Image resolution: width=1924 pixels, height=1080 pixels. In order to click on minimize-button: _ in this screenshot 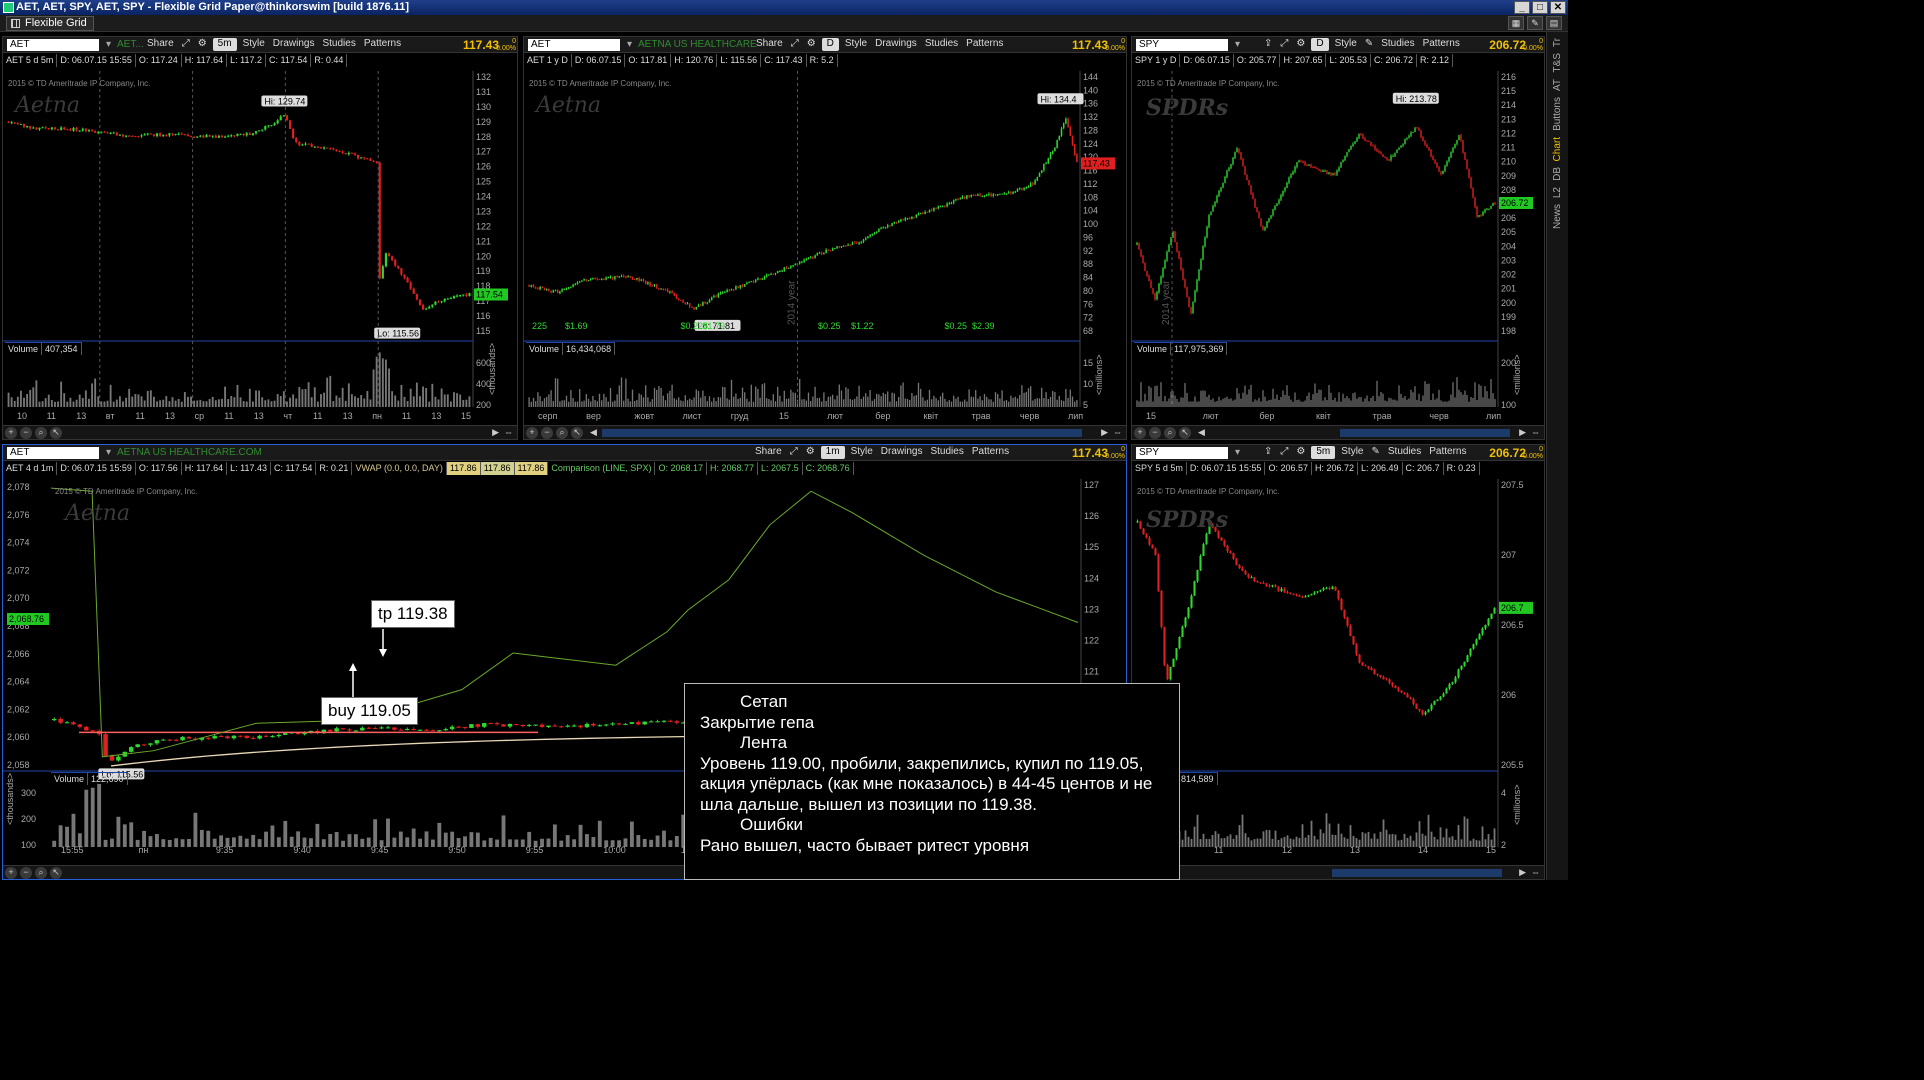, I will do `click(1522, 7)`.